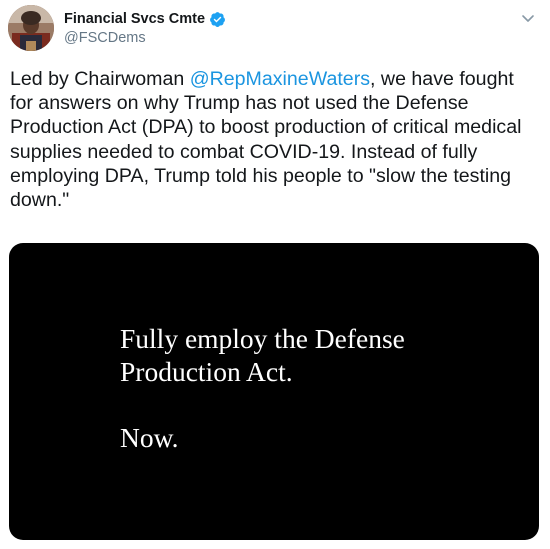  I want to click on account-handle: @FSCDems, so click(145, 38).